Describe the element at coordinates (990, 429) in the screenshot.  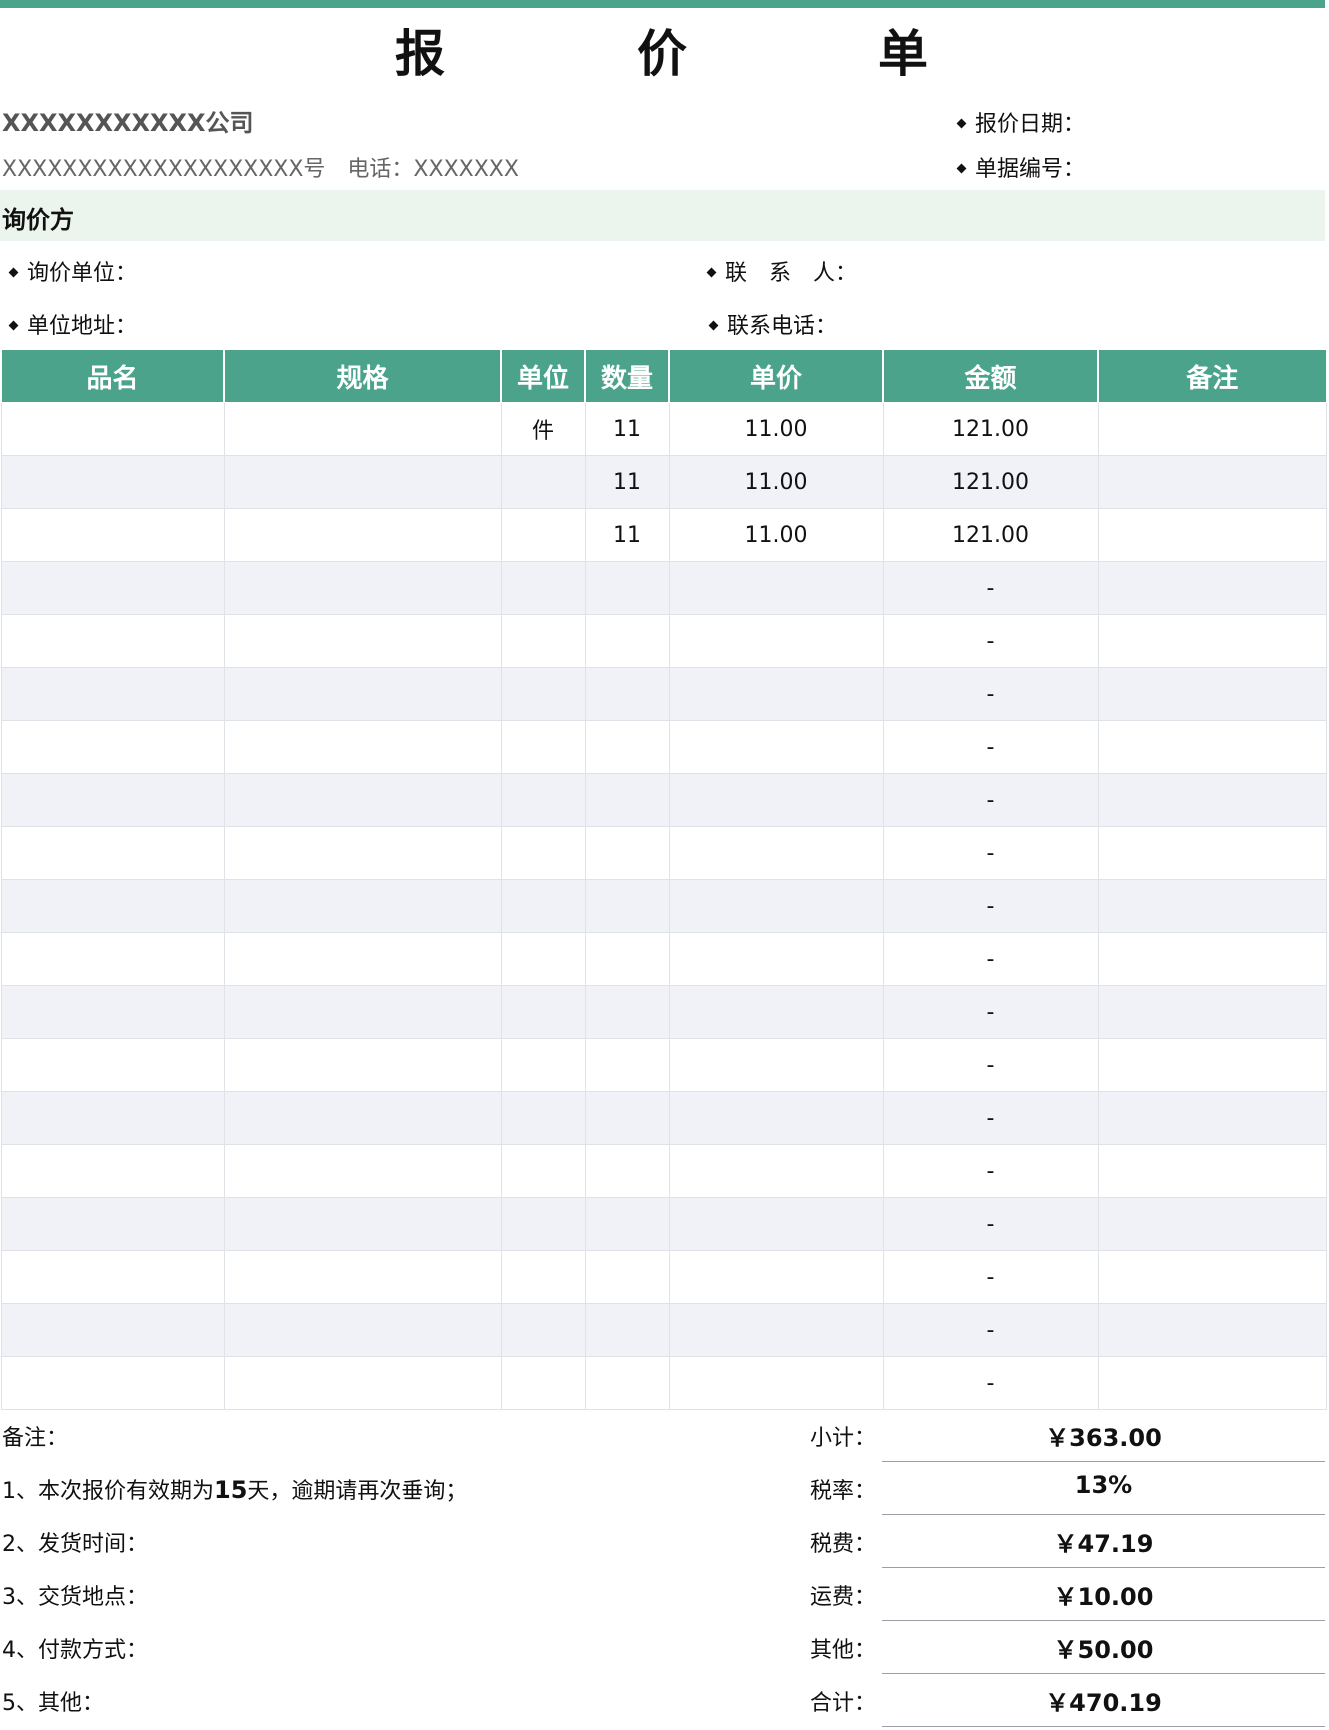
I see `cell-amount: 121.00` at that location.